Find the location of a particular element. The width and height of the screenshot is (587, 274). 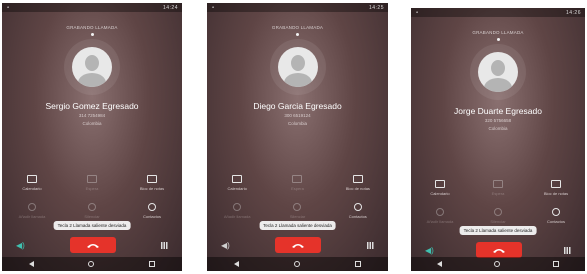

status-time: 14:26 is located at coordinates (573, 12).